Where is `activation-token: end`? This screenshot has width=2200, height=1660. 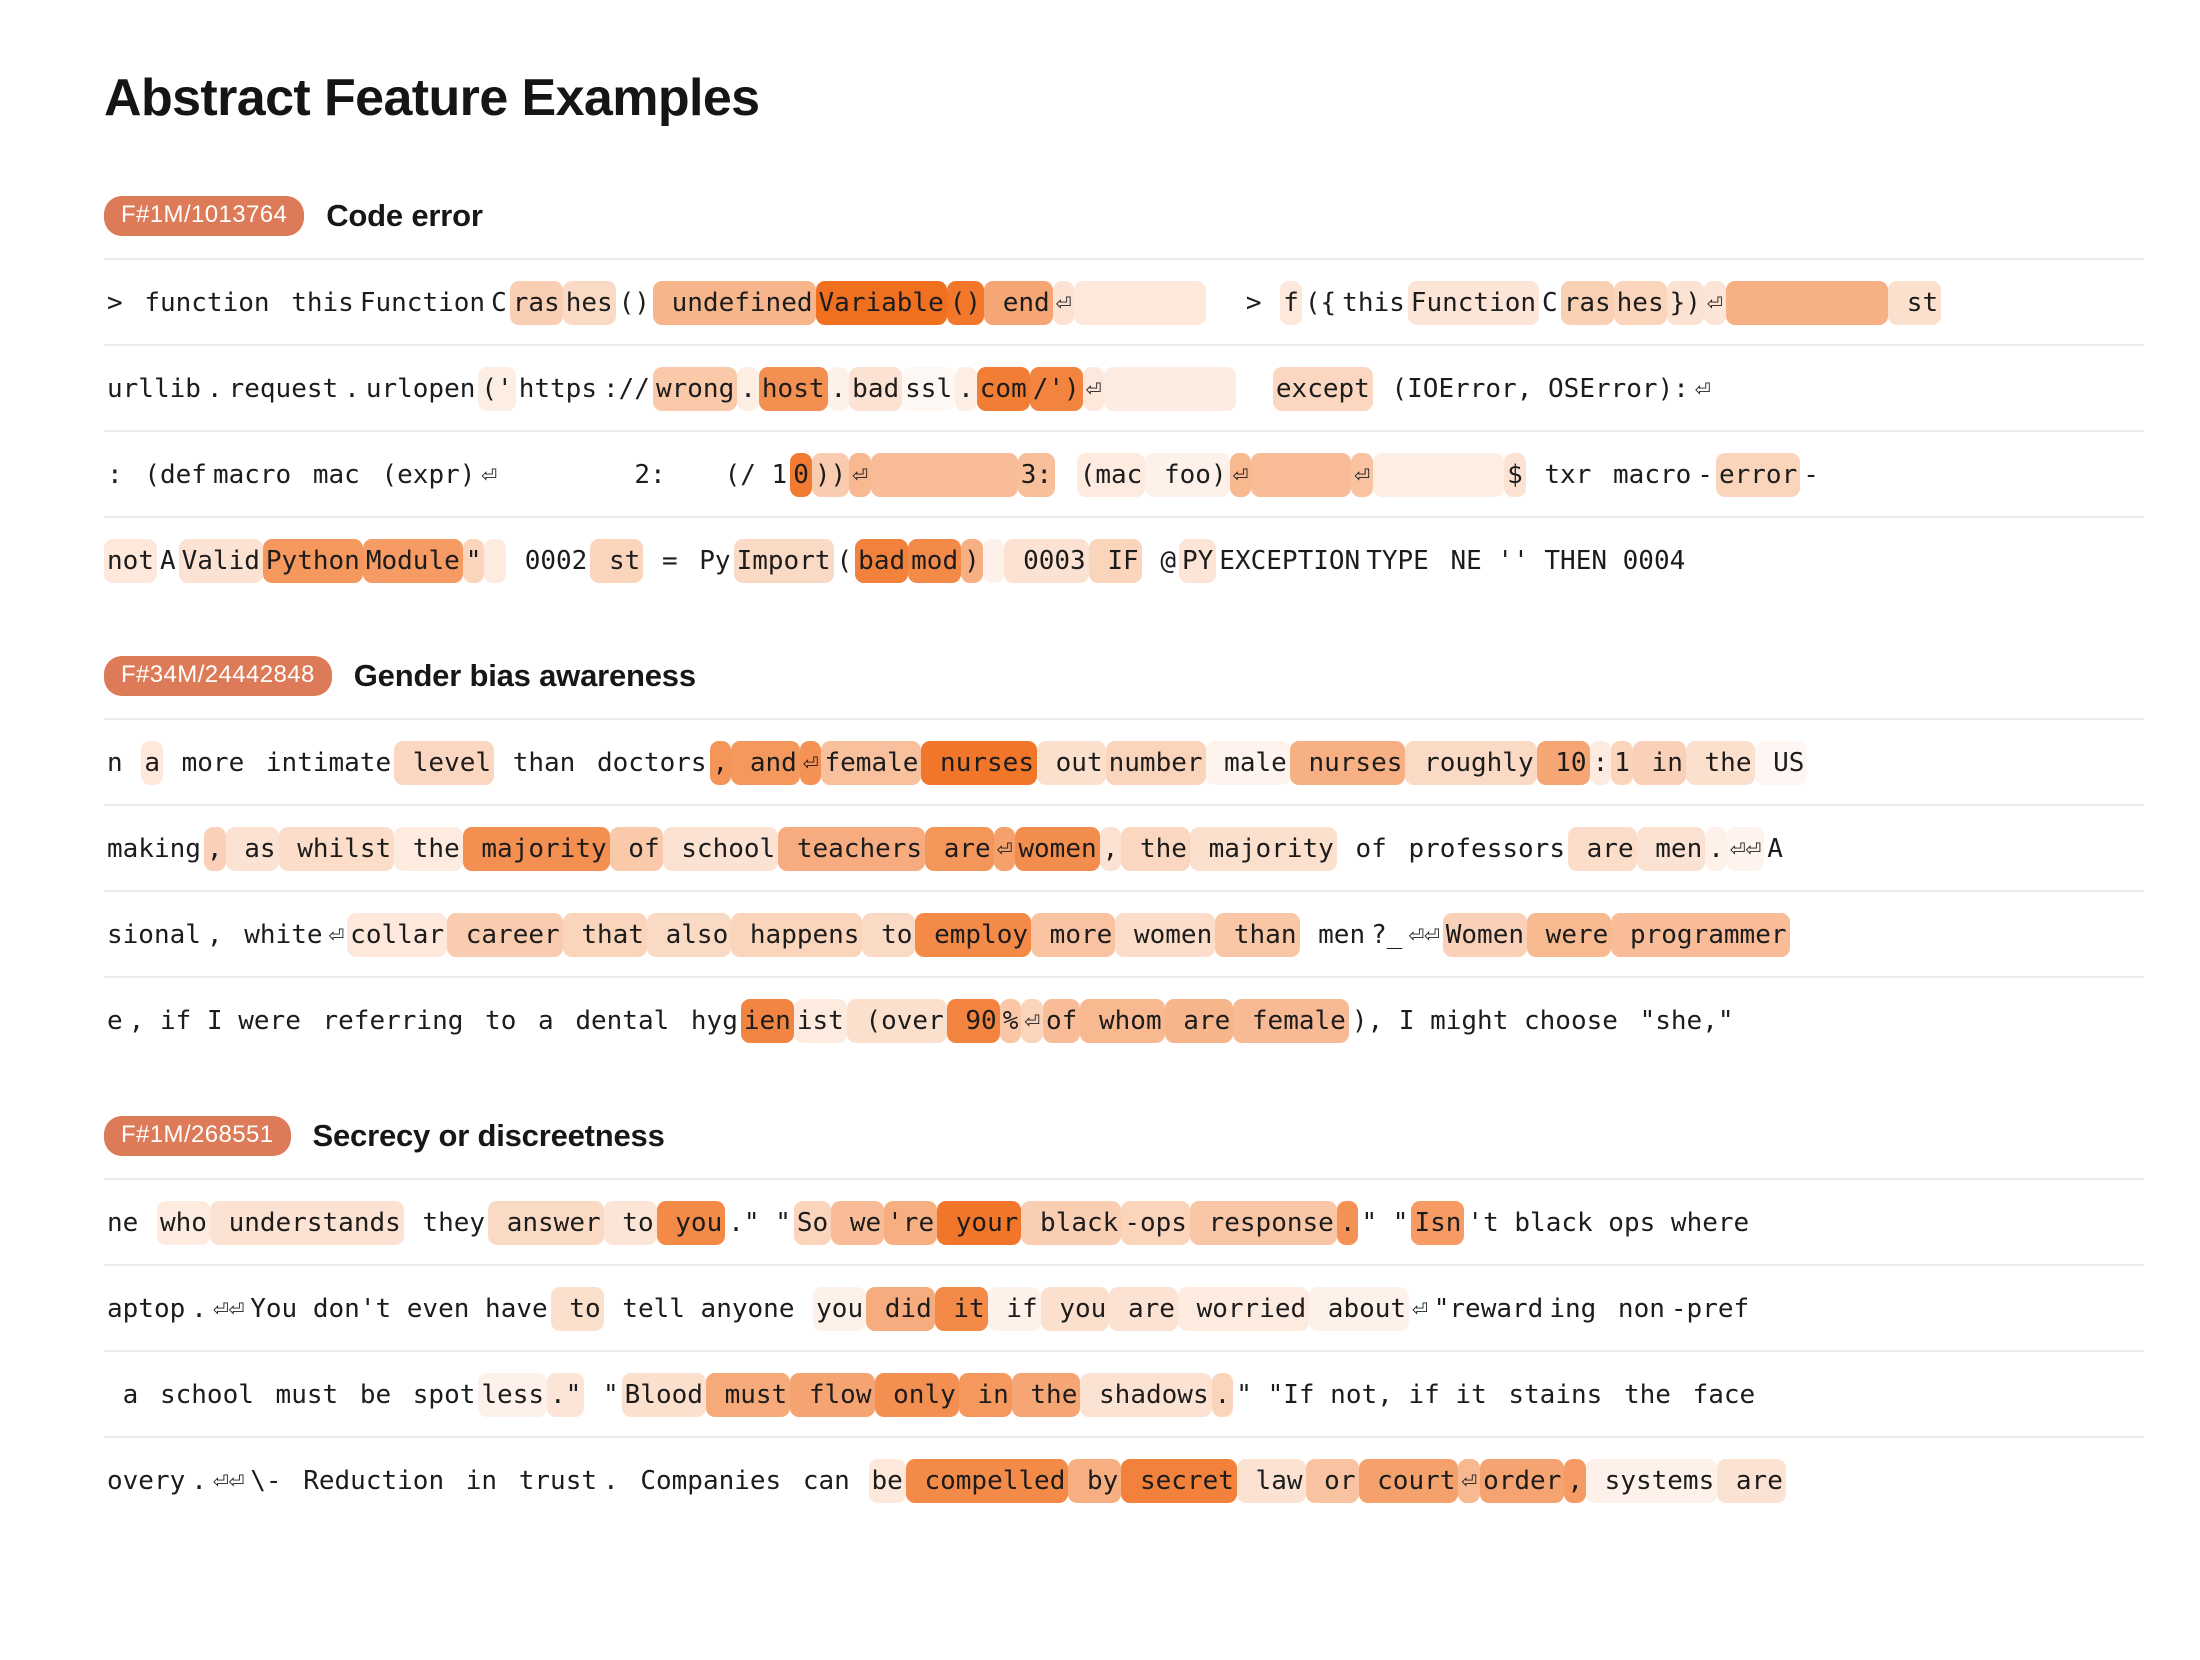 activation-token: end is located at coordinates (1018, 302).